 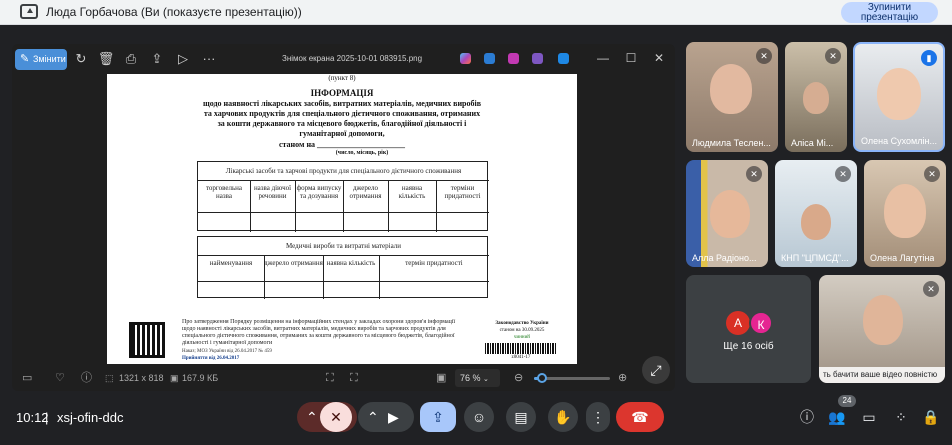 What do you see at coordinates (200, 378) in the screenshot?
I see `file-size: 167.9 КБ` at bounding box center [200, 378].